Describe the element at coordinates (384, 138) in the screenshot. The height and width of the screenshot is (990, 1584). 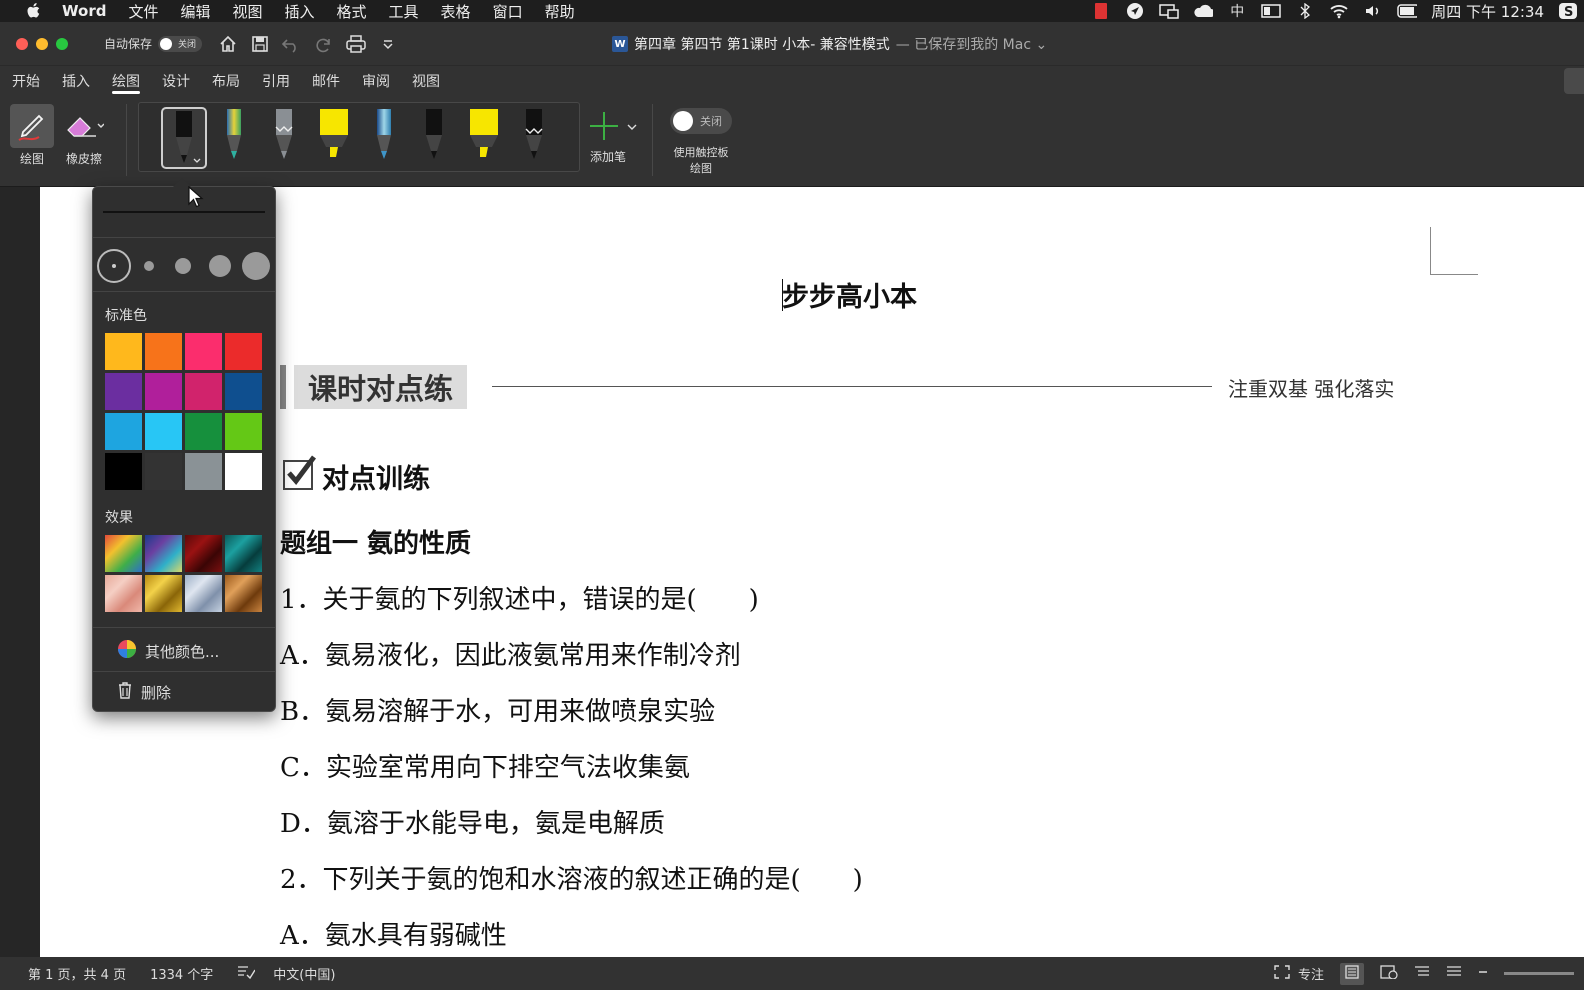
I see `pen-ocean` at that location.